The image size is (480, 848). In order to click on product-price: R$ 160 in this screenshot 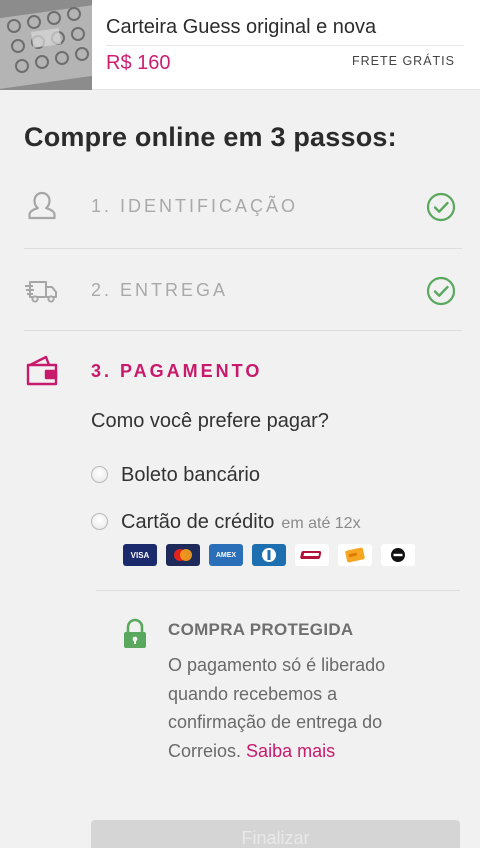, I will do `click(138, 63)`.